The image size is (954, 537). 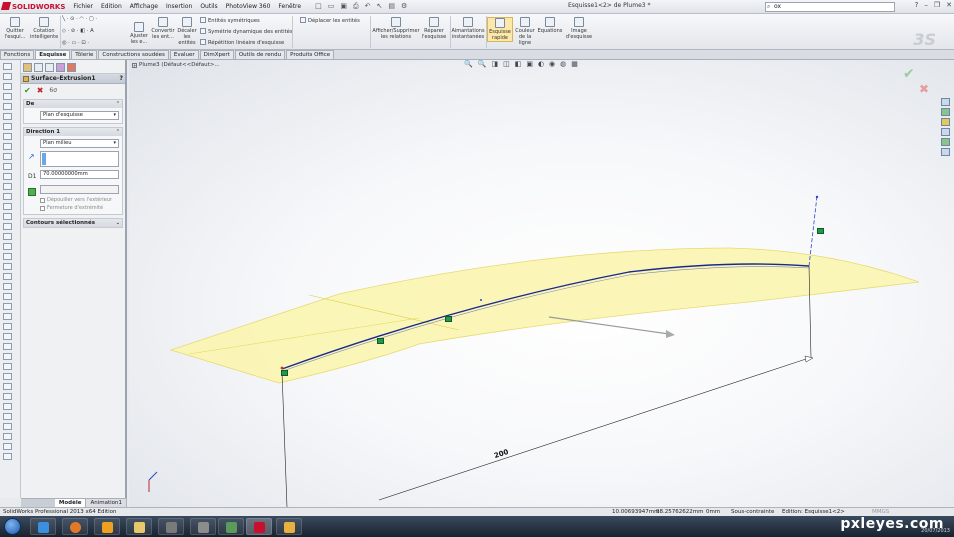 I want to click on cap-end-checkbox: Fermeture d'extrémité, so click(x=81, y=208).